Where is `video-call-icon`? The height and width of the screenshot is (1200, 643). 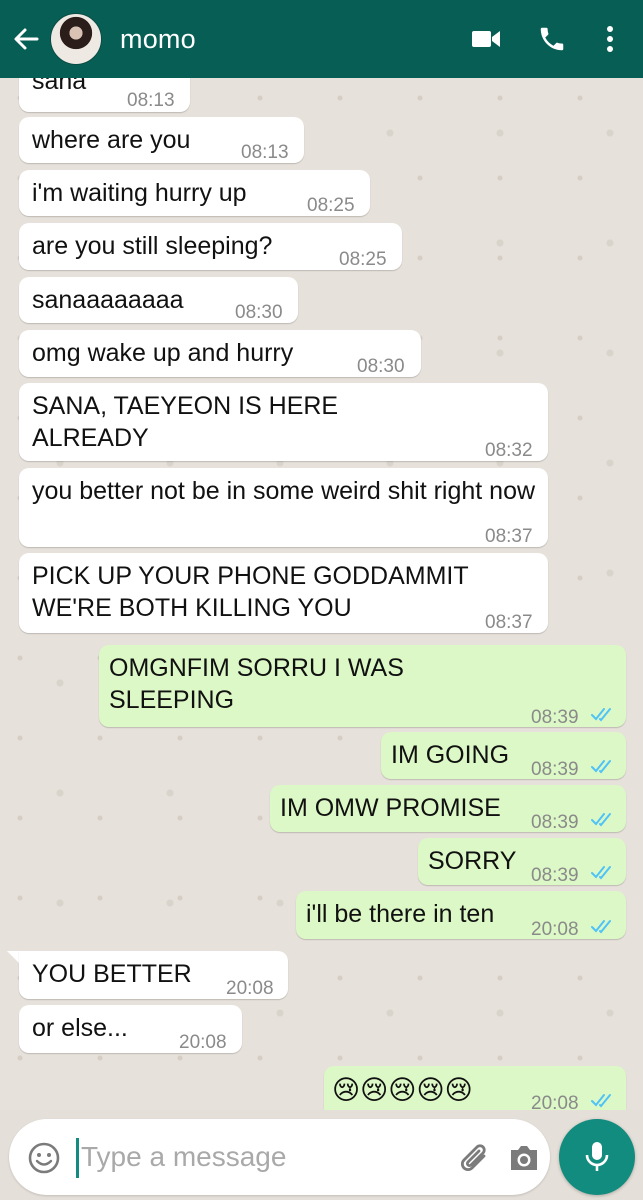 video-call-icon is located at coordinates (486, 39).